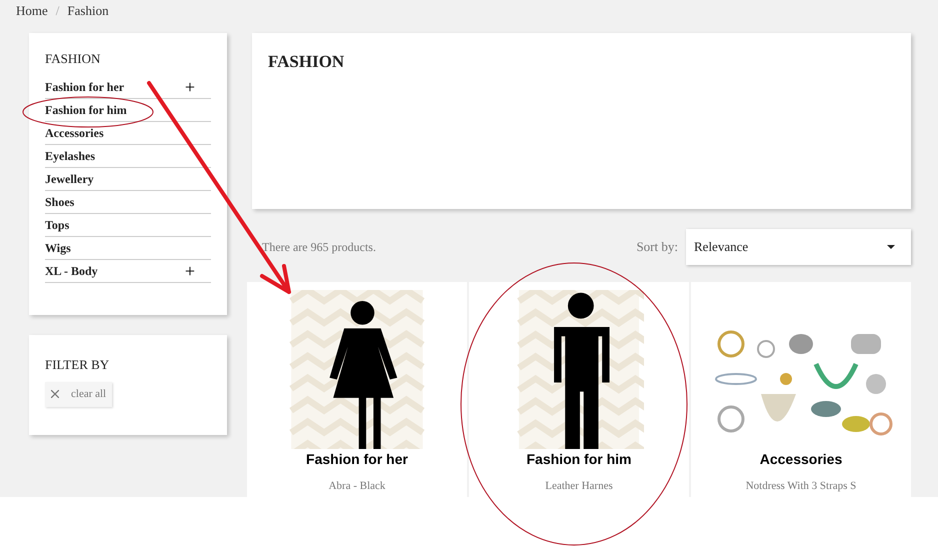  What do you see at coordinates (70, 155) in the screenshot?
I see `category-link: Eyelashes` at bounding box center [70, 155].